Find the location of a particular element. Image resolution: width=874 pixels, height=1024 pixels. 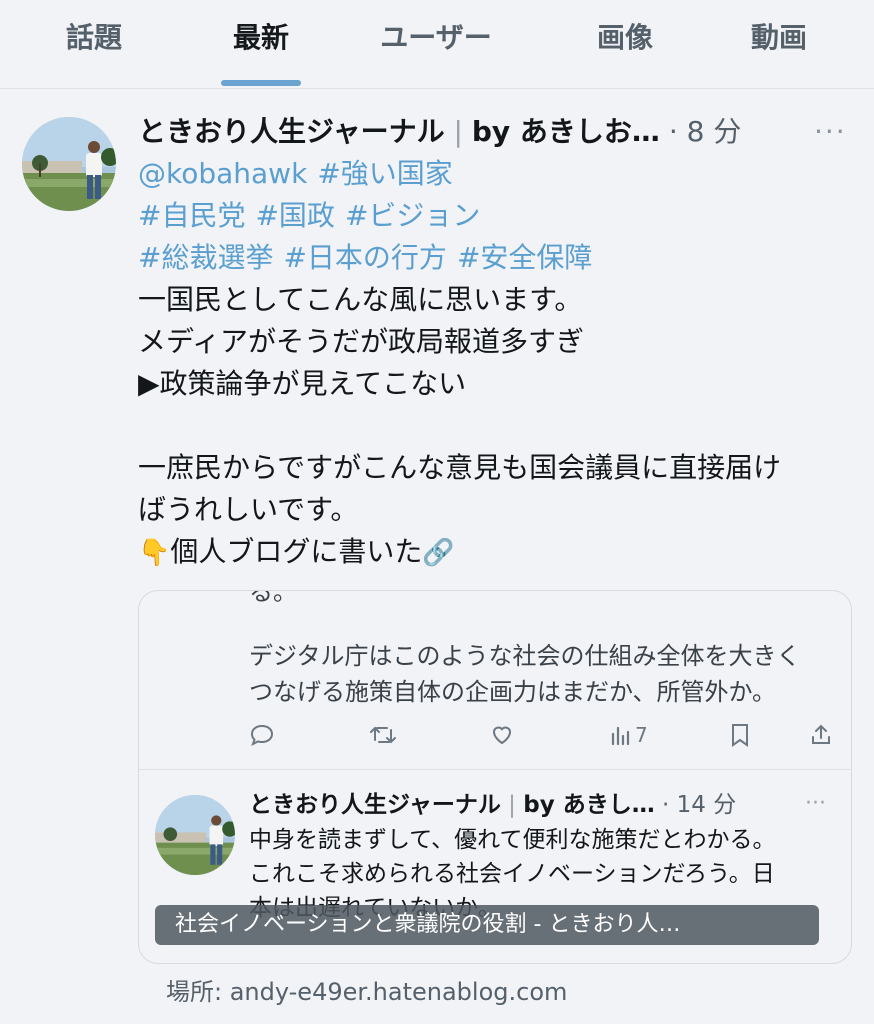

card-action-bar: 7 is located at coordinates (495, 735).